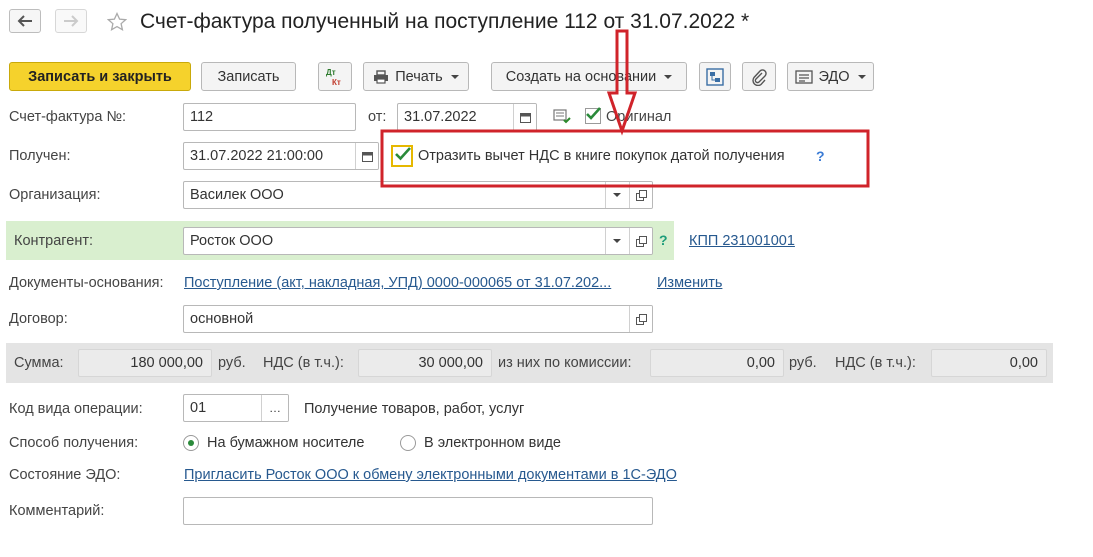  What do you see at coordinates (622, 82) in the screenshot?
I see `annotation-down-arrow` at bounding box center [622, 82].